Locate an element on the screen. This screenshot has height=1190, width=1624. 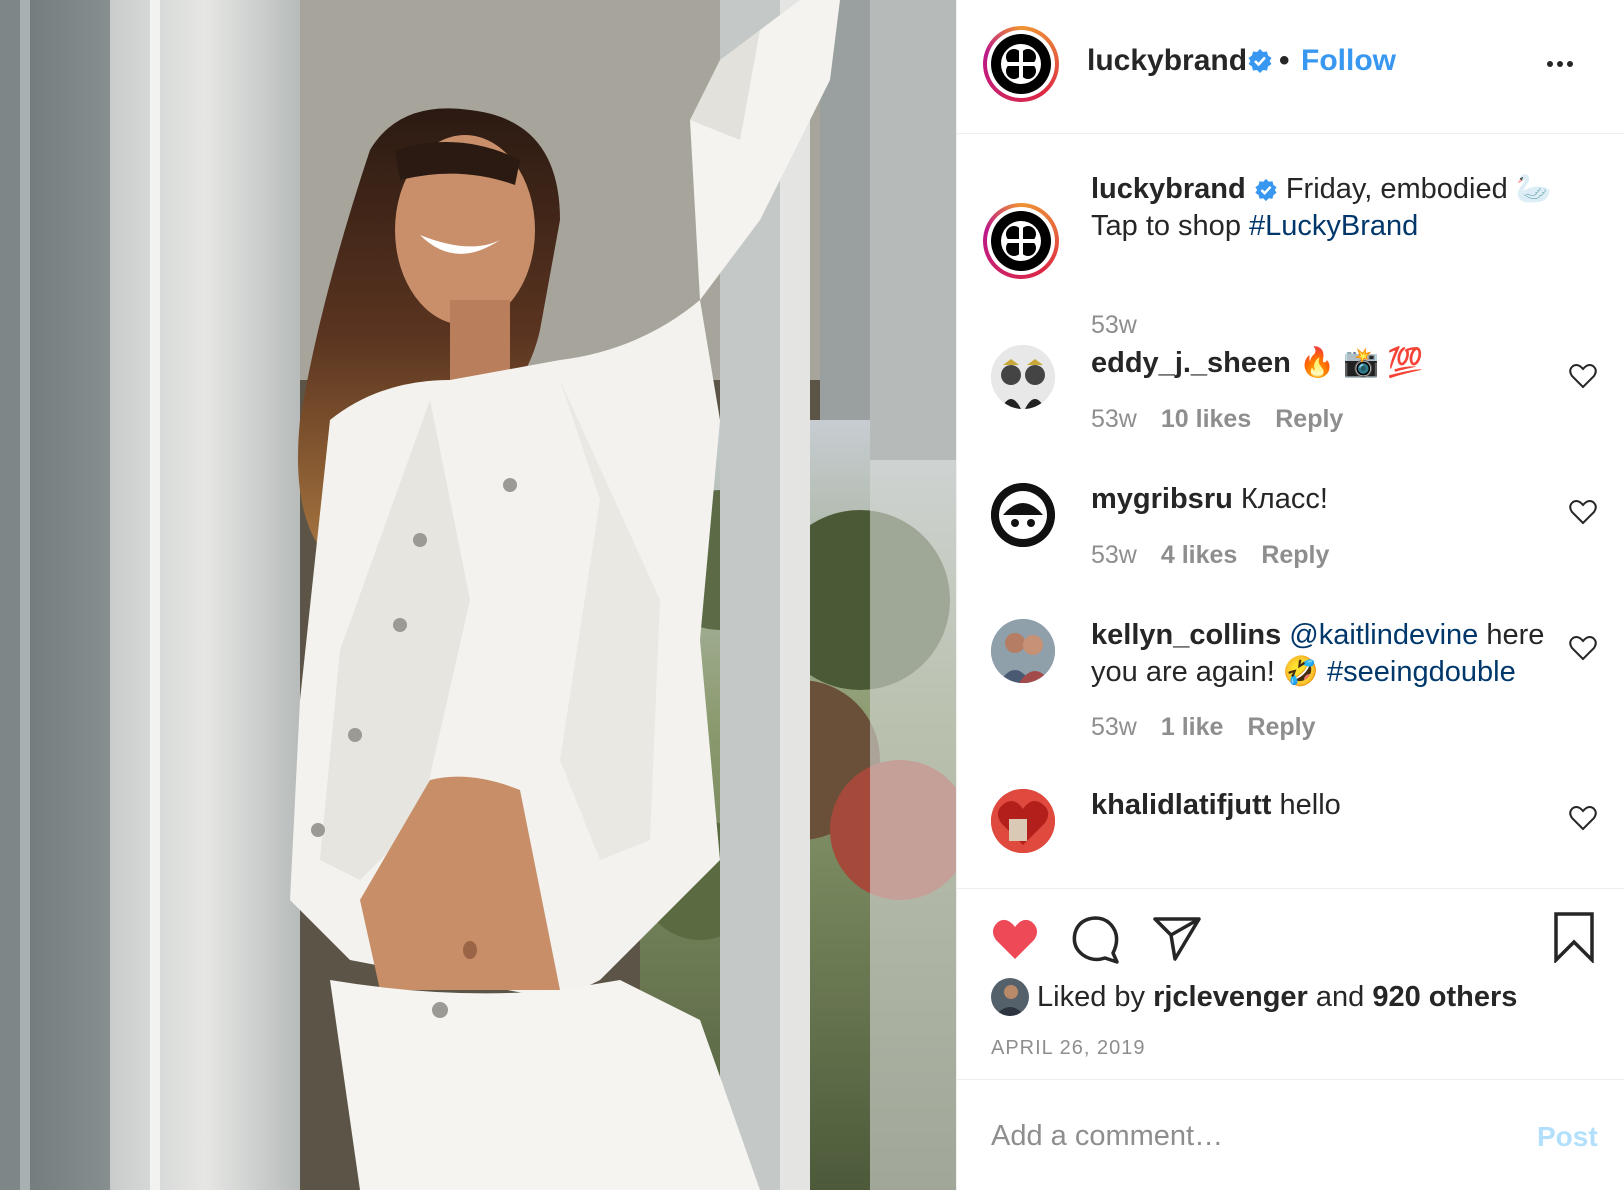
comment-item: mygribsru Класс! 53w 4 likes Reply is located at coordinates (1290, 546).